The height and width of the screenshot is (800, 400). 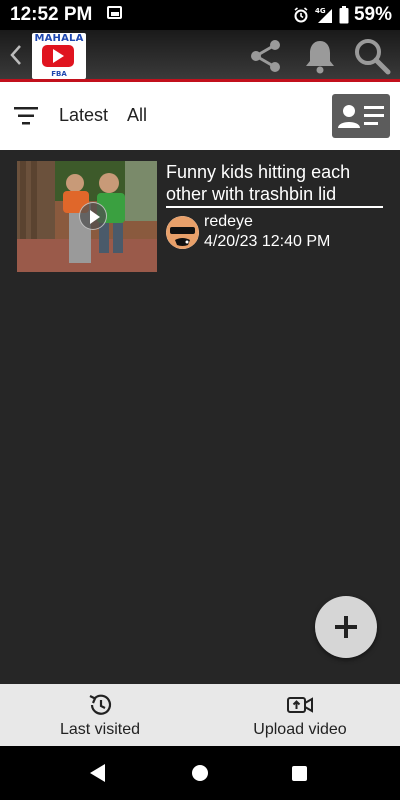 What do you see at coordinates (301, 15) in the screenshot?
I see `alarm-icon` at bounding box center [301, 15].